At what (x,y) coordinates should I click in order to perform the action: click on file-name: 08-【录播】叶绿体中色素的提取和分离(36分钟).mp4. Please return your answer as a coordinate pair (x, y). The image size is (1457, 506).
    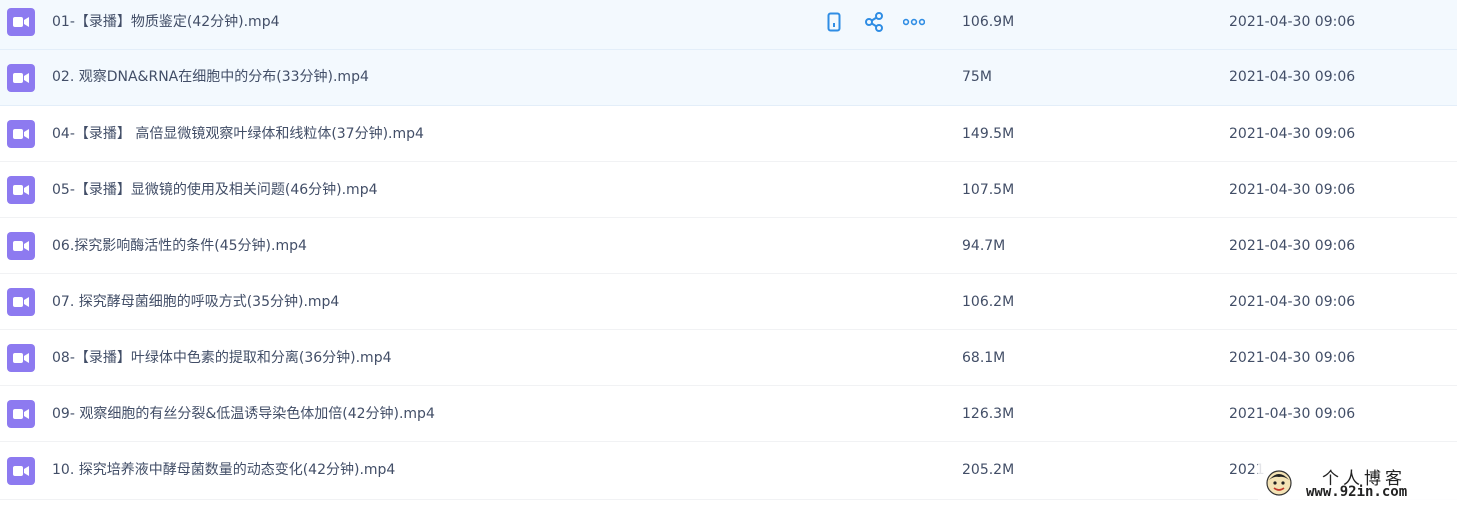
    Looking at the image, I should click on (222, 358).